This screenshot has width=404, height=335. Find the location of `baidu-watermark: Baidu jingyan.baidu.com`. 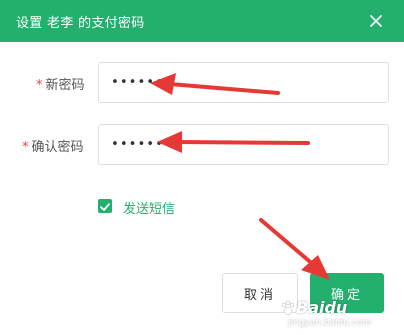

baidu-watermark: Baidu jingyan.baidu.com is located at coordinates (341, 315).